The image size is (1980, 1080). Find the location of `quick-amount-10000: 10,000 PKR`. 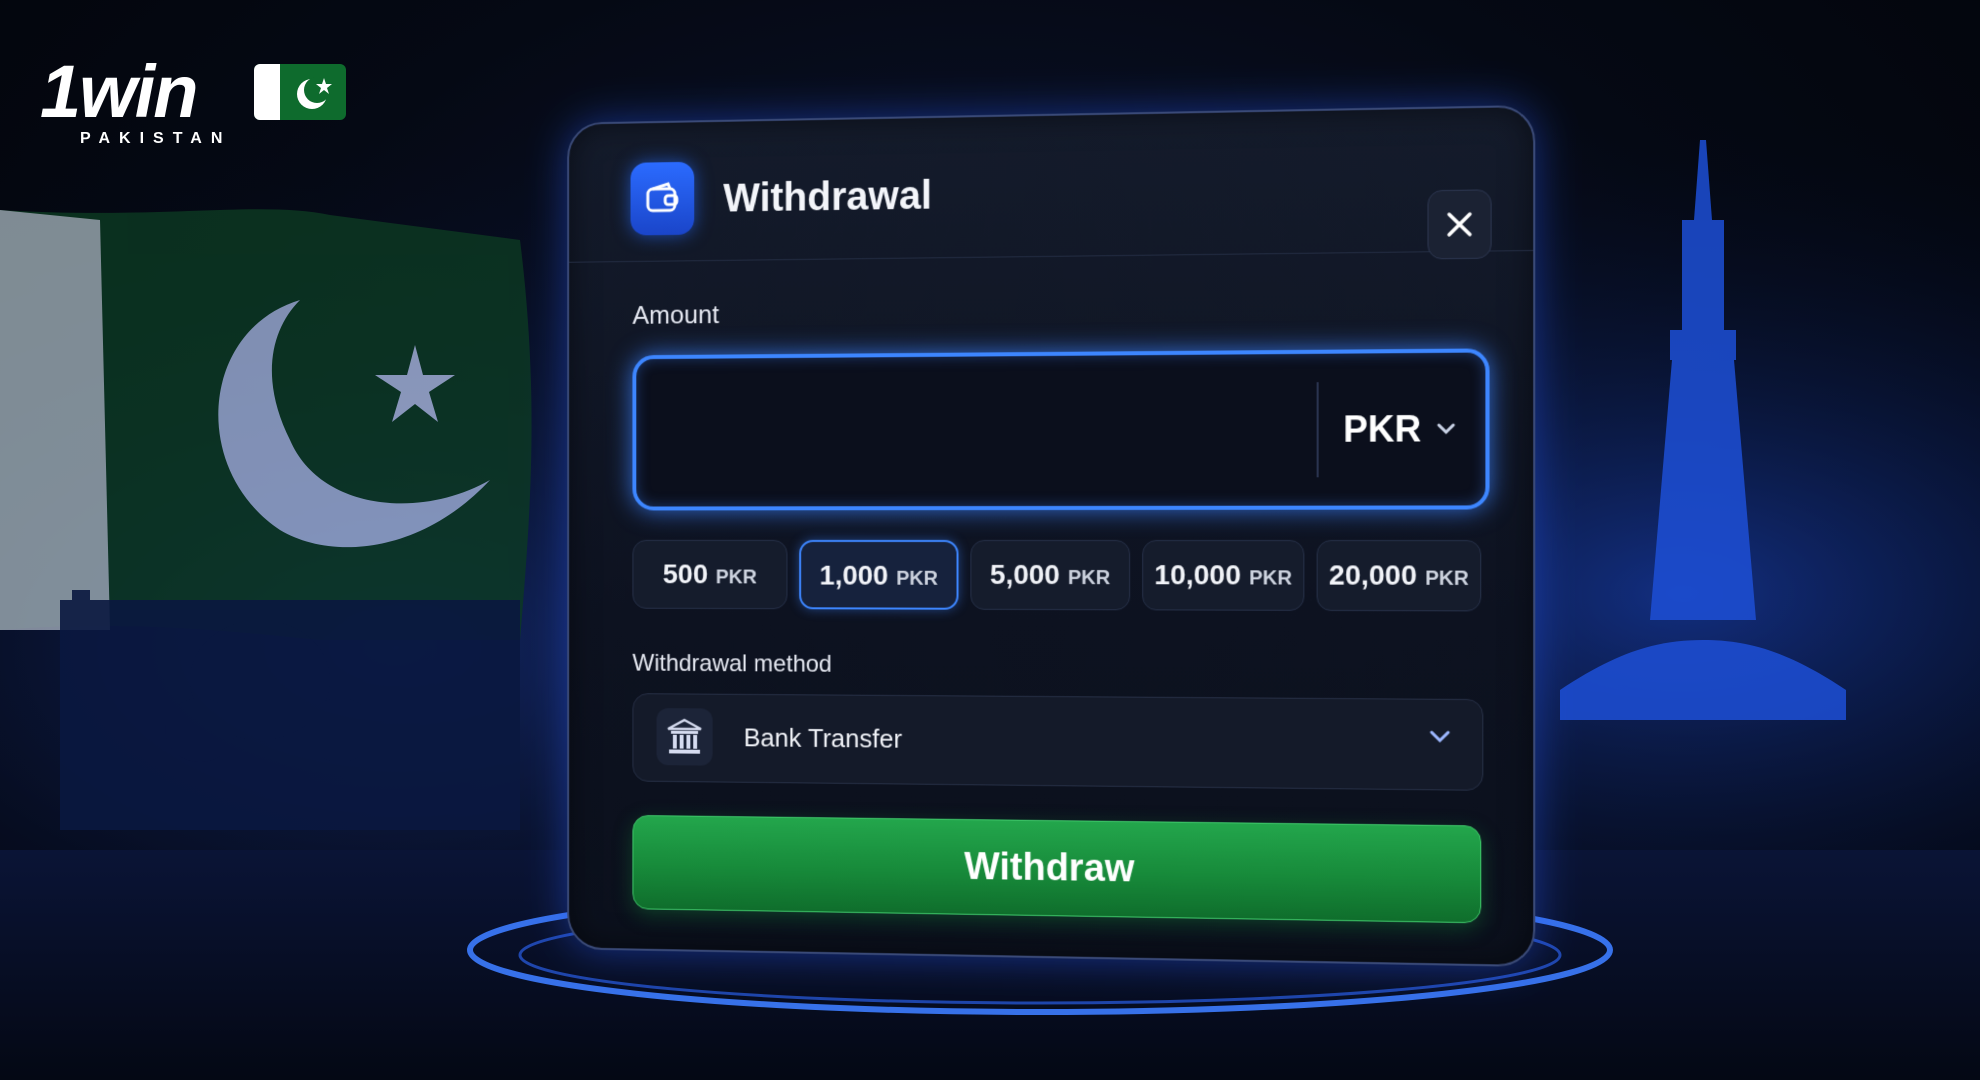

quick-amount-10000: 10,000 PKR is located at coordinates (1223, 575).